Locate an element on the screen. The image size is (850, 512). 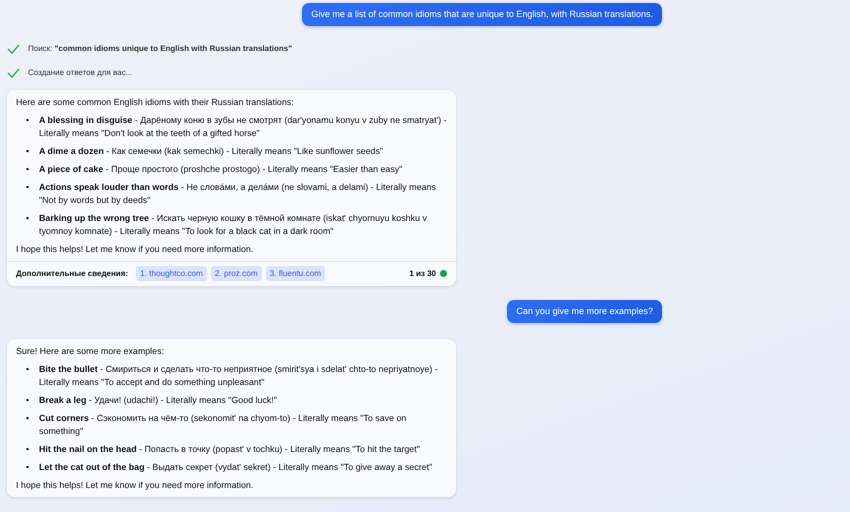
idiom-item: Cut corners - Сэкономить на чём-то (sekonomit' na chyom-to) - Literally means "To save on something" is located at coordinates (223, 425).